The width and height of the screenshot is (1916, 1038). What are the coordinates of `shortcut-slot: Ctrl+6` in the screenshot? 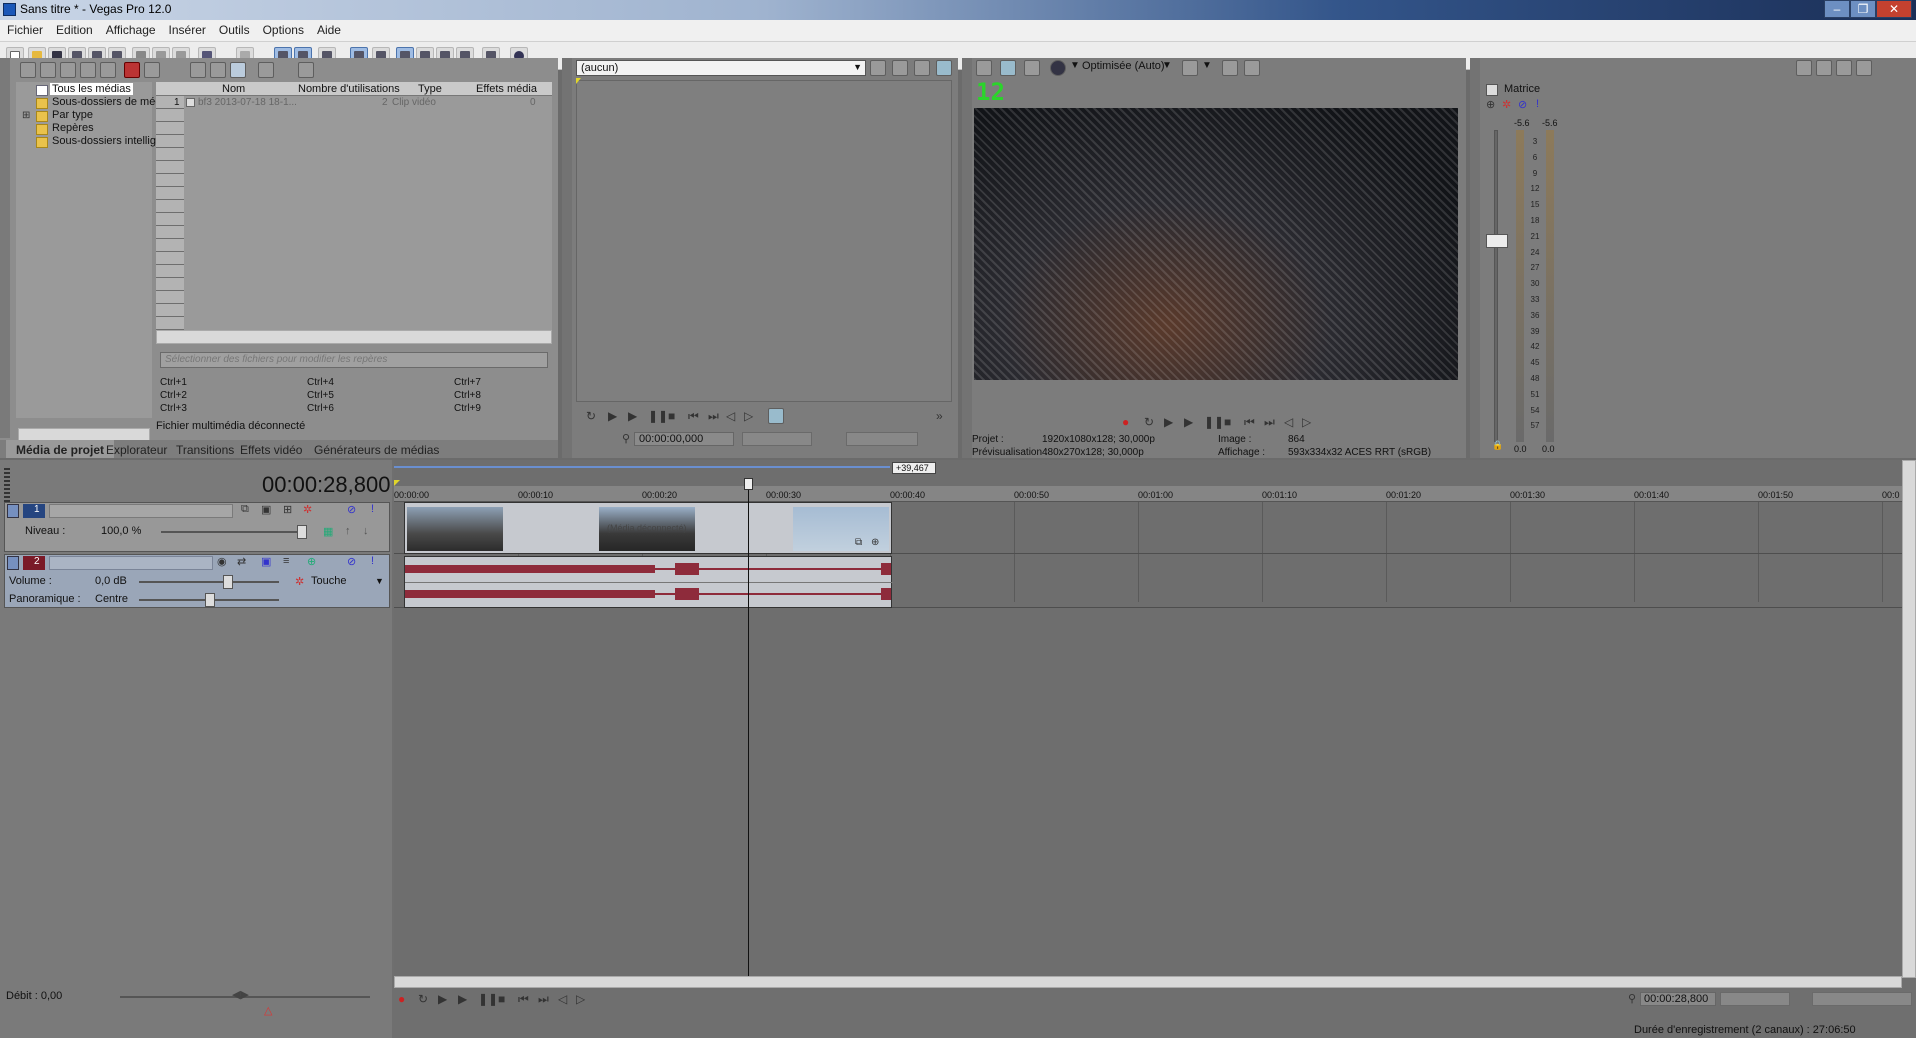 It's located at (320, 408).